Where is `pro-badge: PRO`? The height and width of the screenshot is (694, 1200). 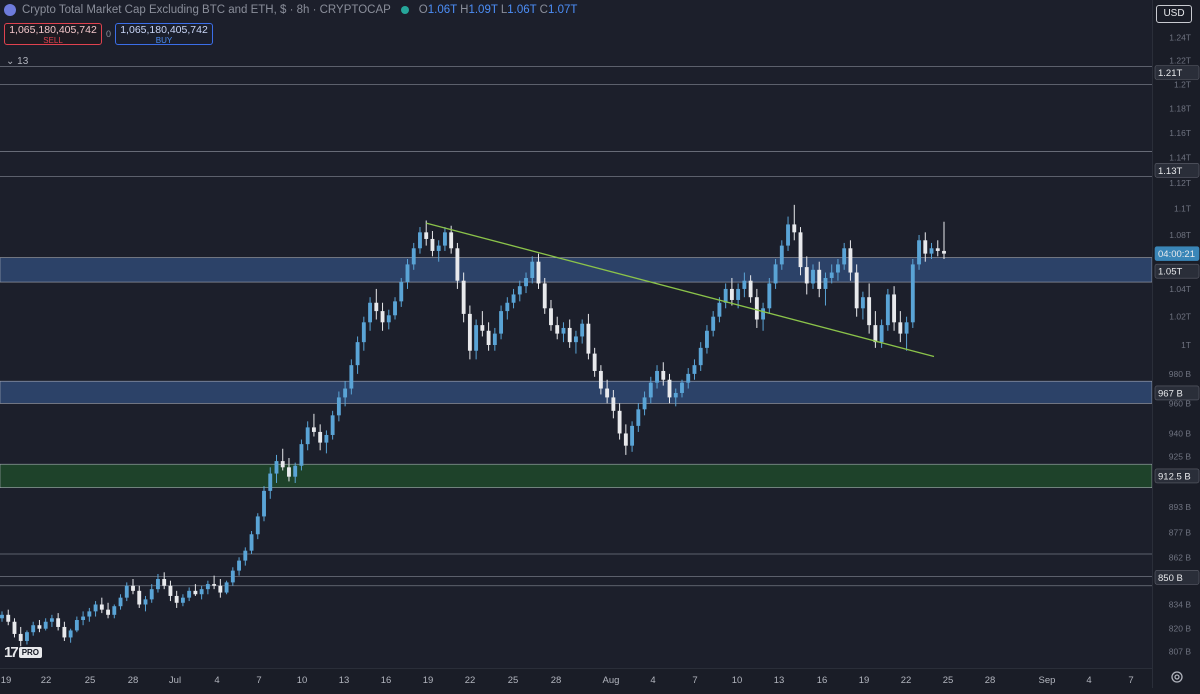 pro-badge: PRO is located at coordinates (30, 652).